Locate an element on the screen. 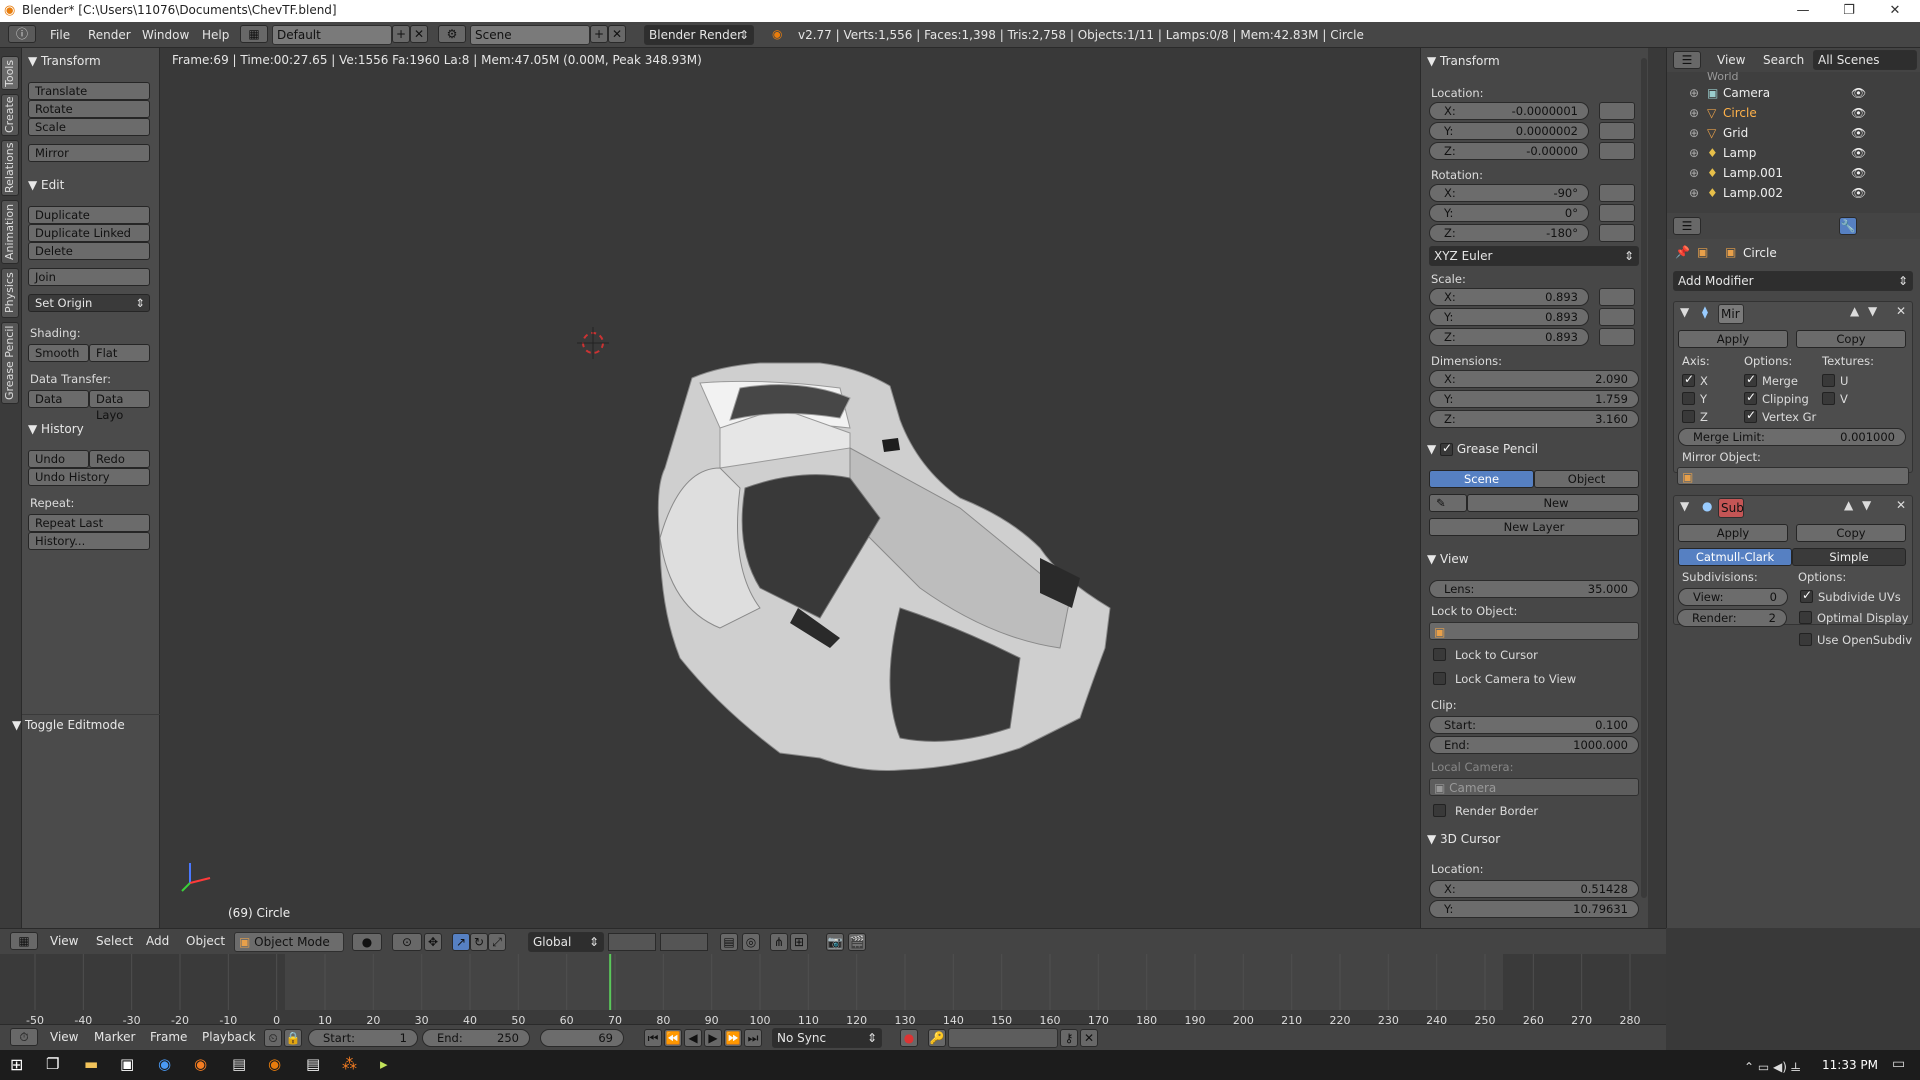 Image resolution: width=1920 pixels, height=1080 pixels. lock-layers-icon: ▤ is located at coordinates (729, 942).